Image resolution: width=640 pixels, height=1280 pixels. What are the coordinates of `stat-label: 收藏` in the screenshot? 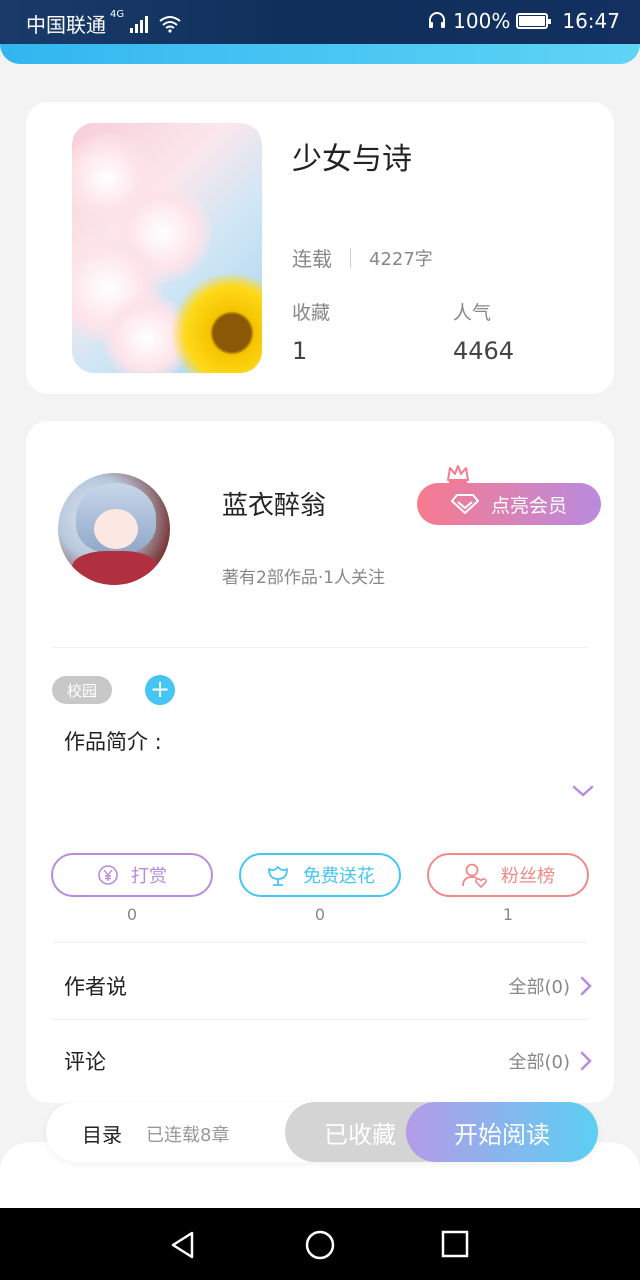 It's located at (311, 313).